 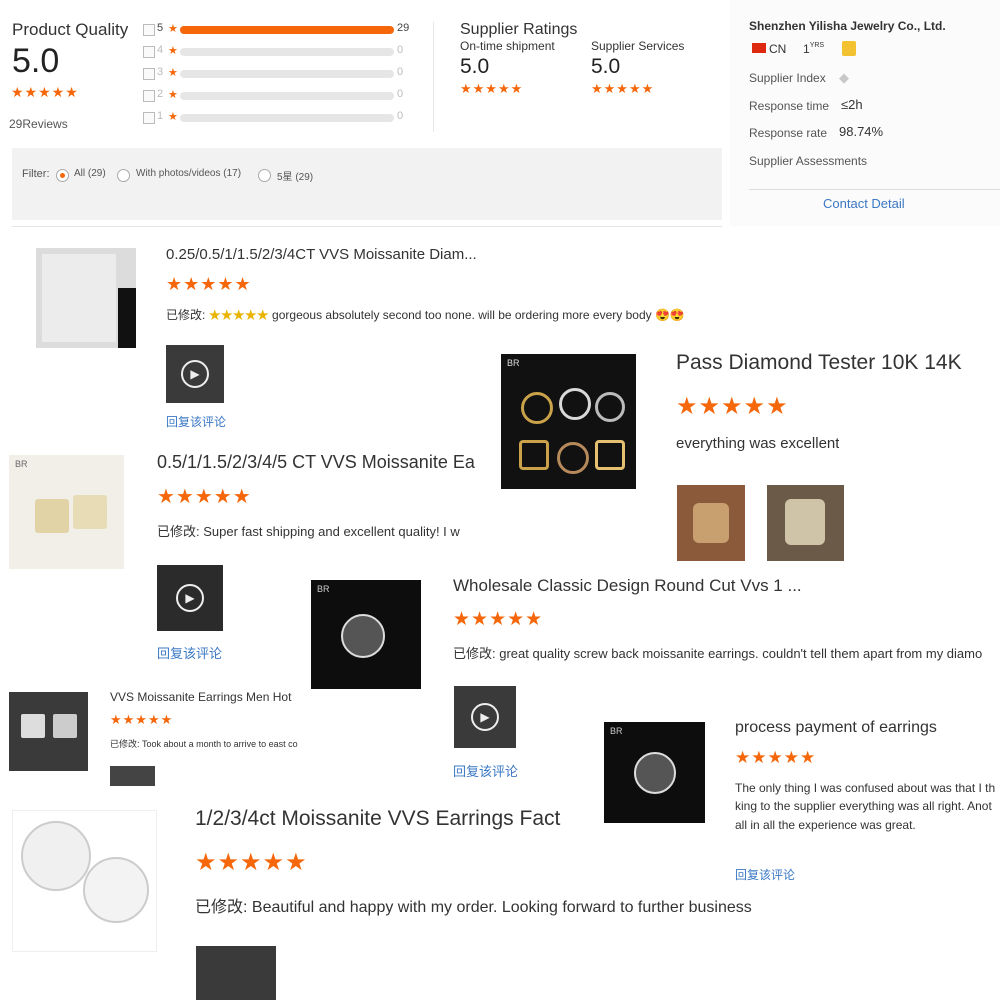 What do you see at coordinates (623, 88) in the screenshot?
I see `supplier-services-stars: ★★★★★` at bounding box center [623, 88].